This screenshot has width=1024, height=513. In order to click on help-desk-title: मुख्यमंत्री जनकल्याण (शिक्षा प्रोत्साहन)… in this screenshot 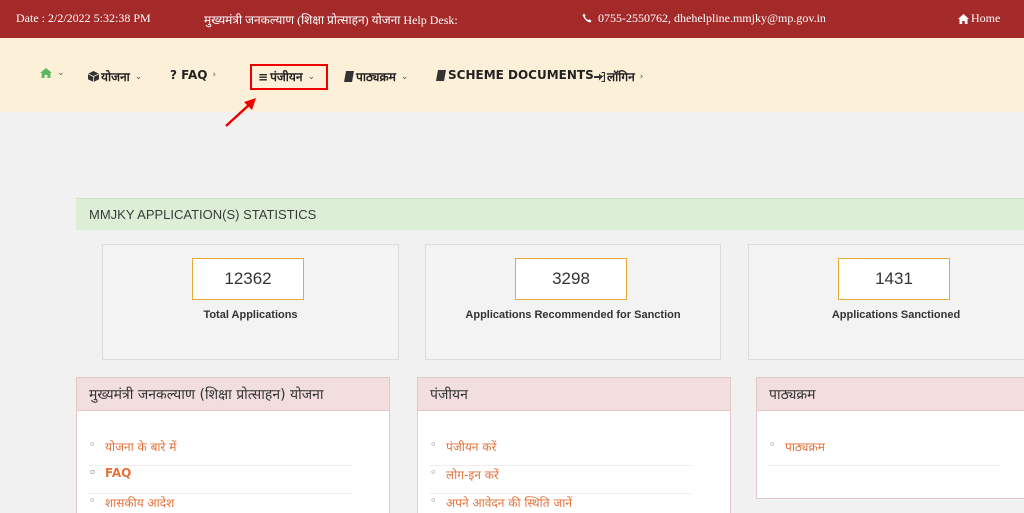, I will do `click(331, 20)`.